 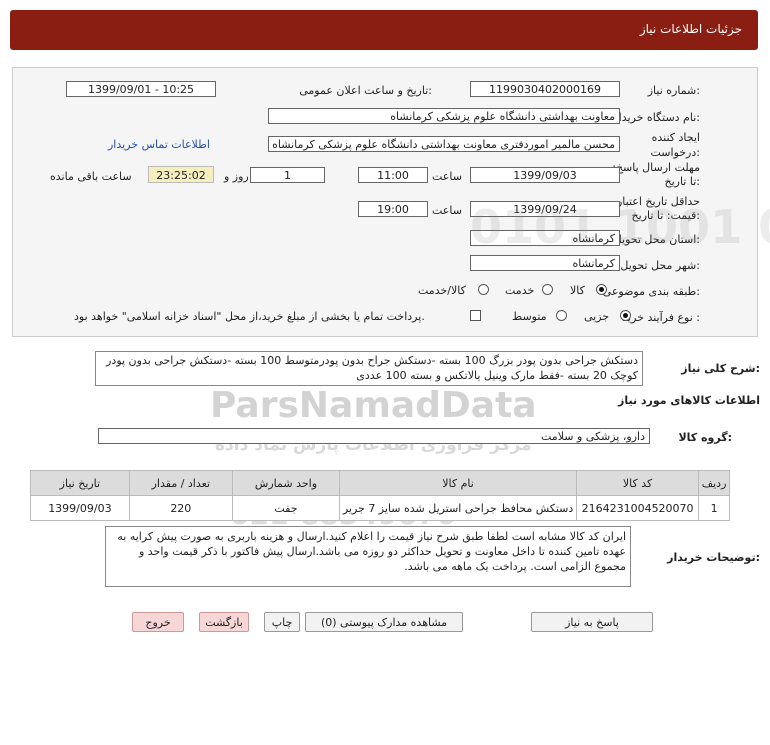 I want to click on process-radio-medium, so click(x=561, y=315).